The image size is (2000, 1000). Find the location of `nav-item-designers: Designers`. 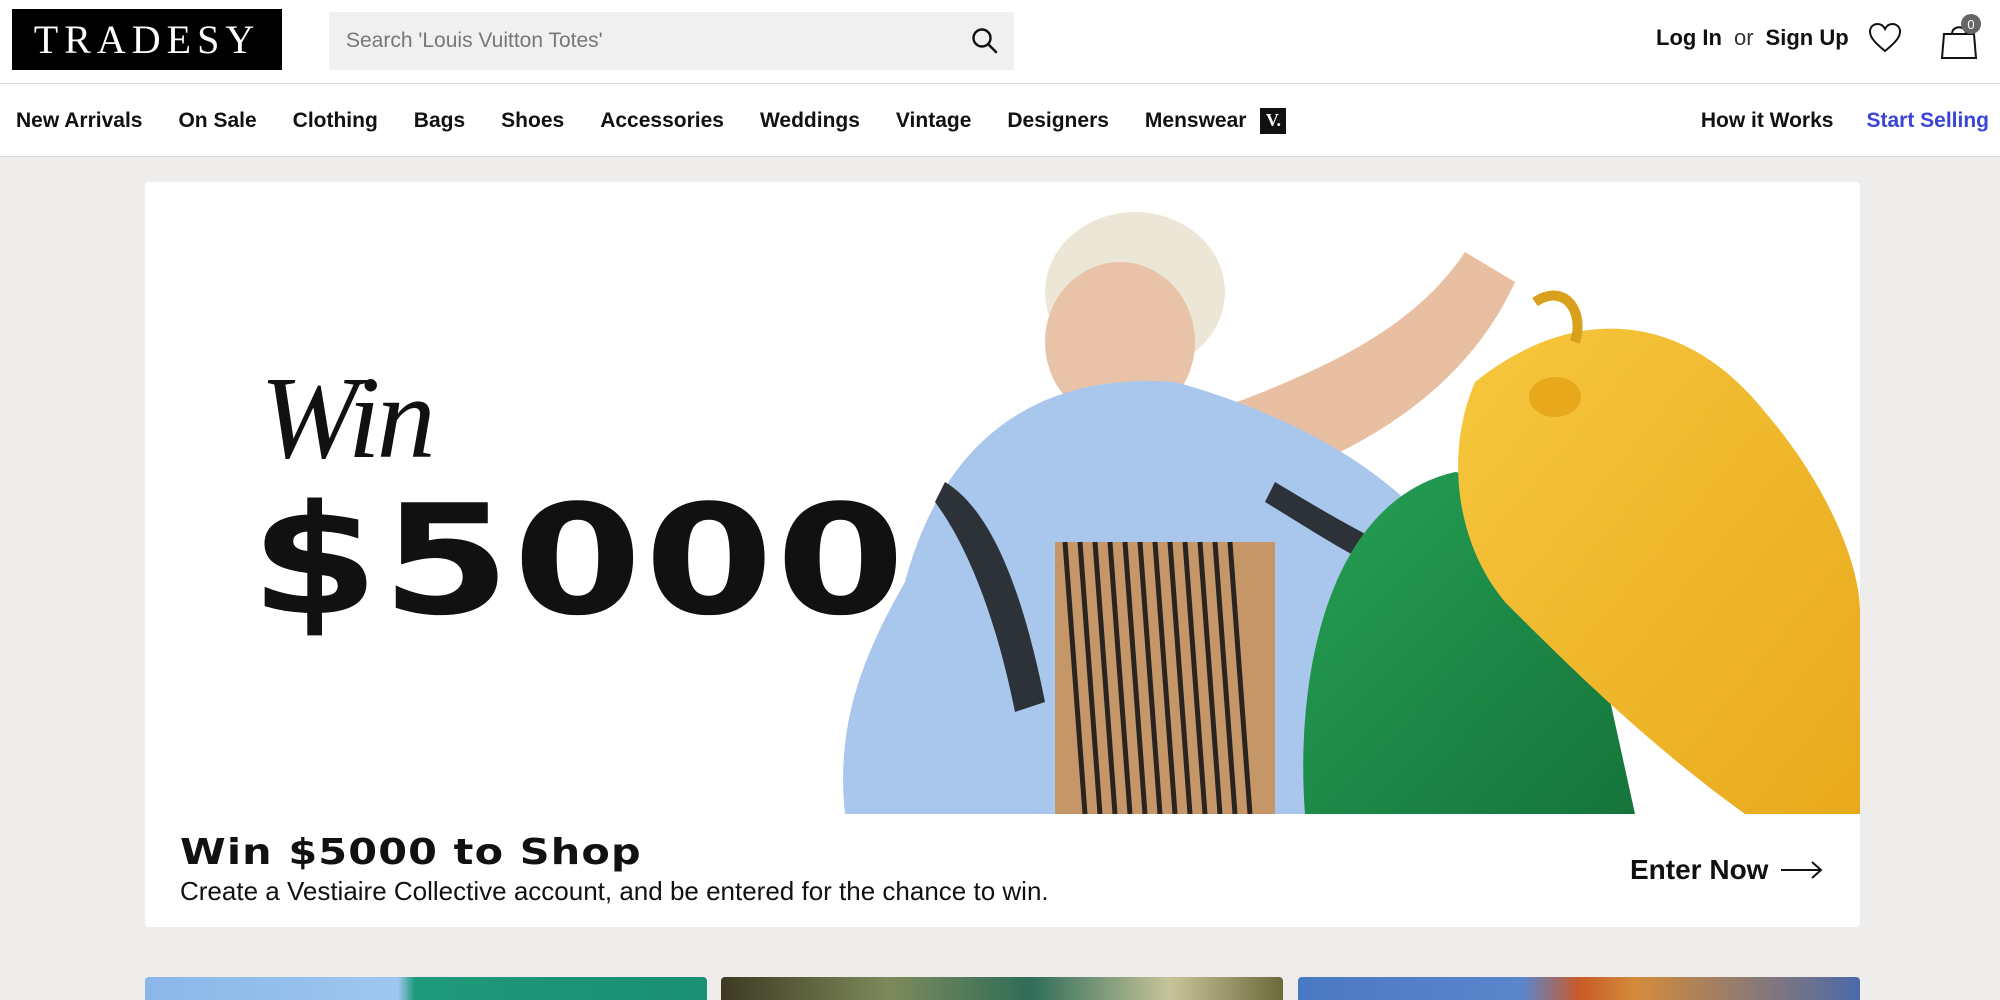

nav-item-designers: Designers is located at coordinates (1058, 121).